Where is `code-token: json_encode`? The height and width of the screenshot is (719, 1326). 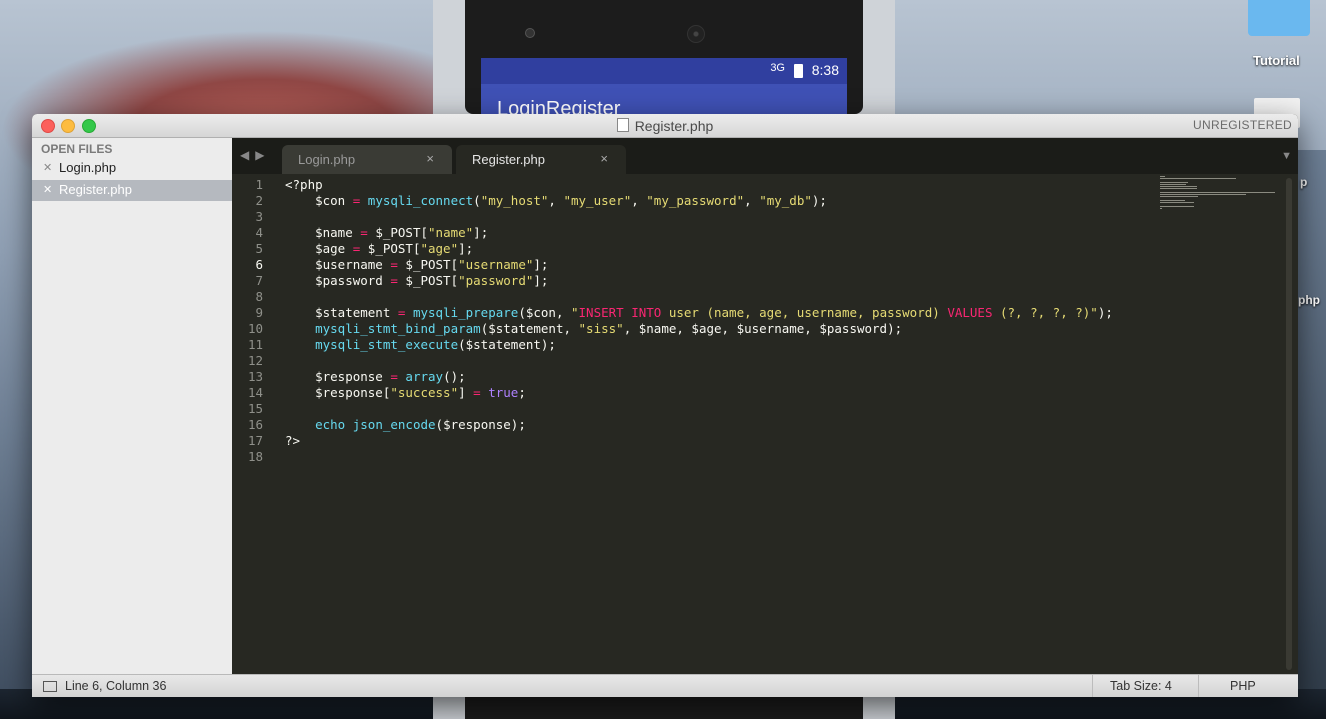
code-token: json_encode is located at coordinates (394, 424).